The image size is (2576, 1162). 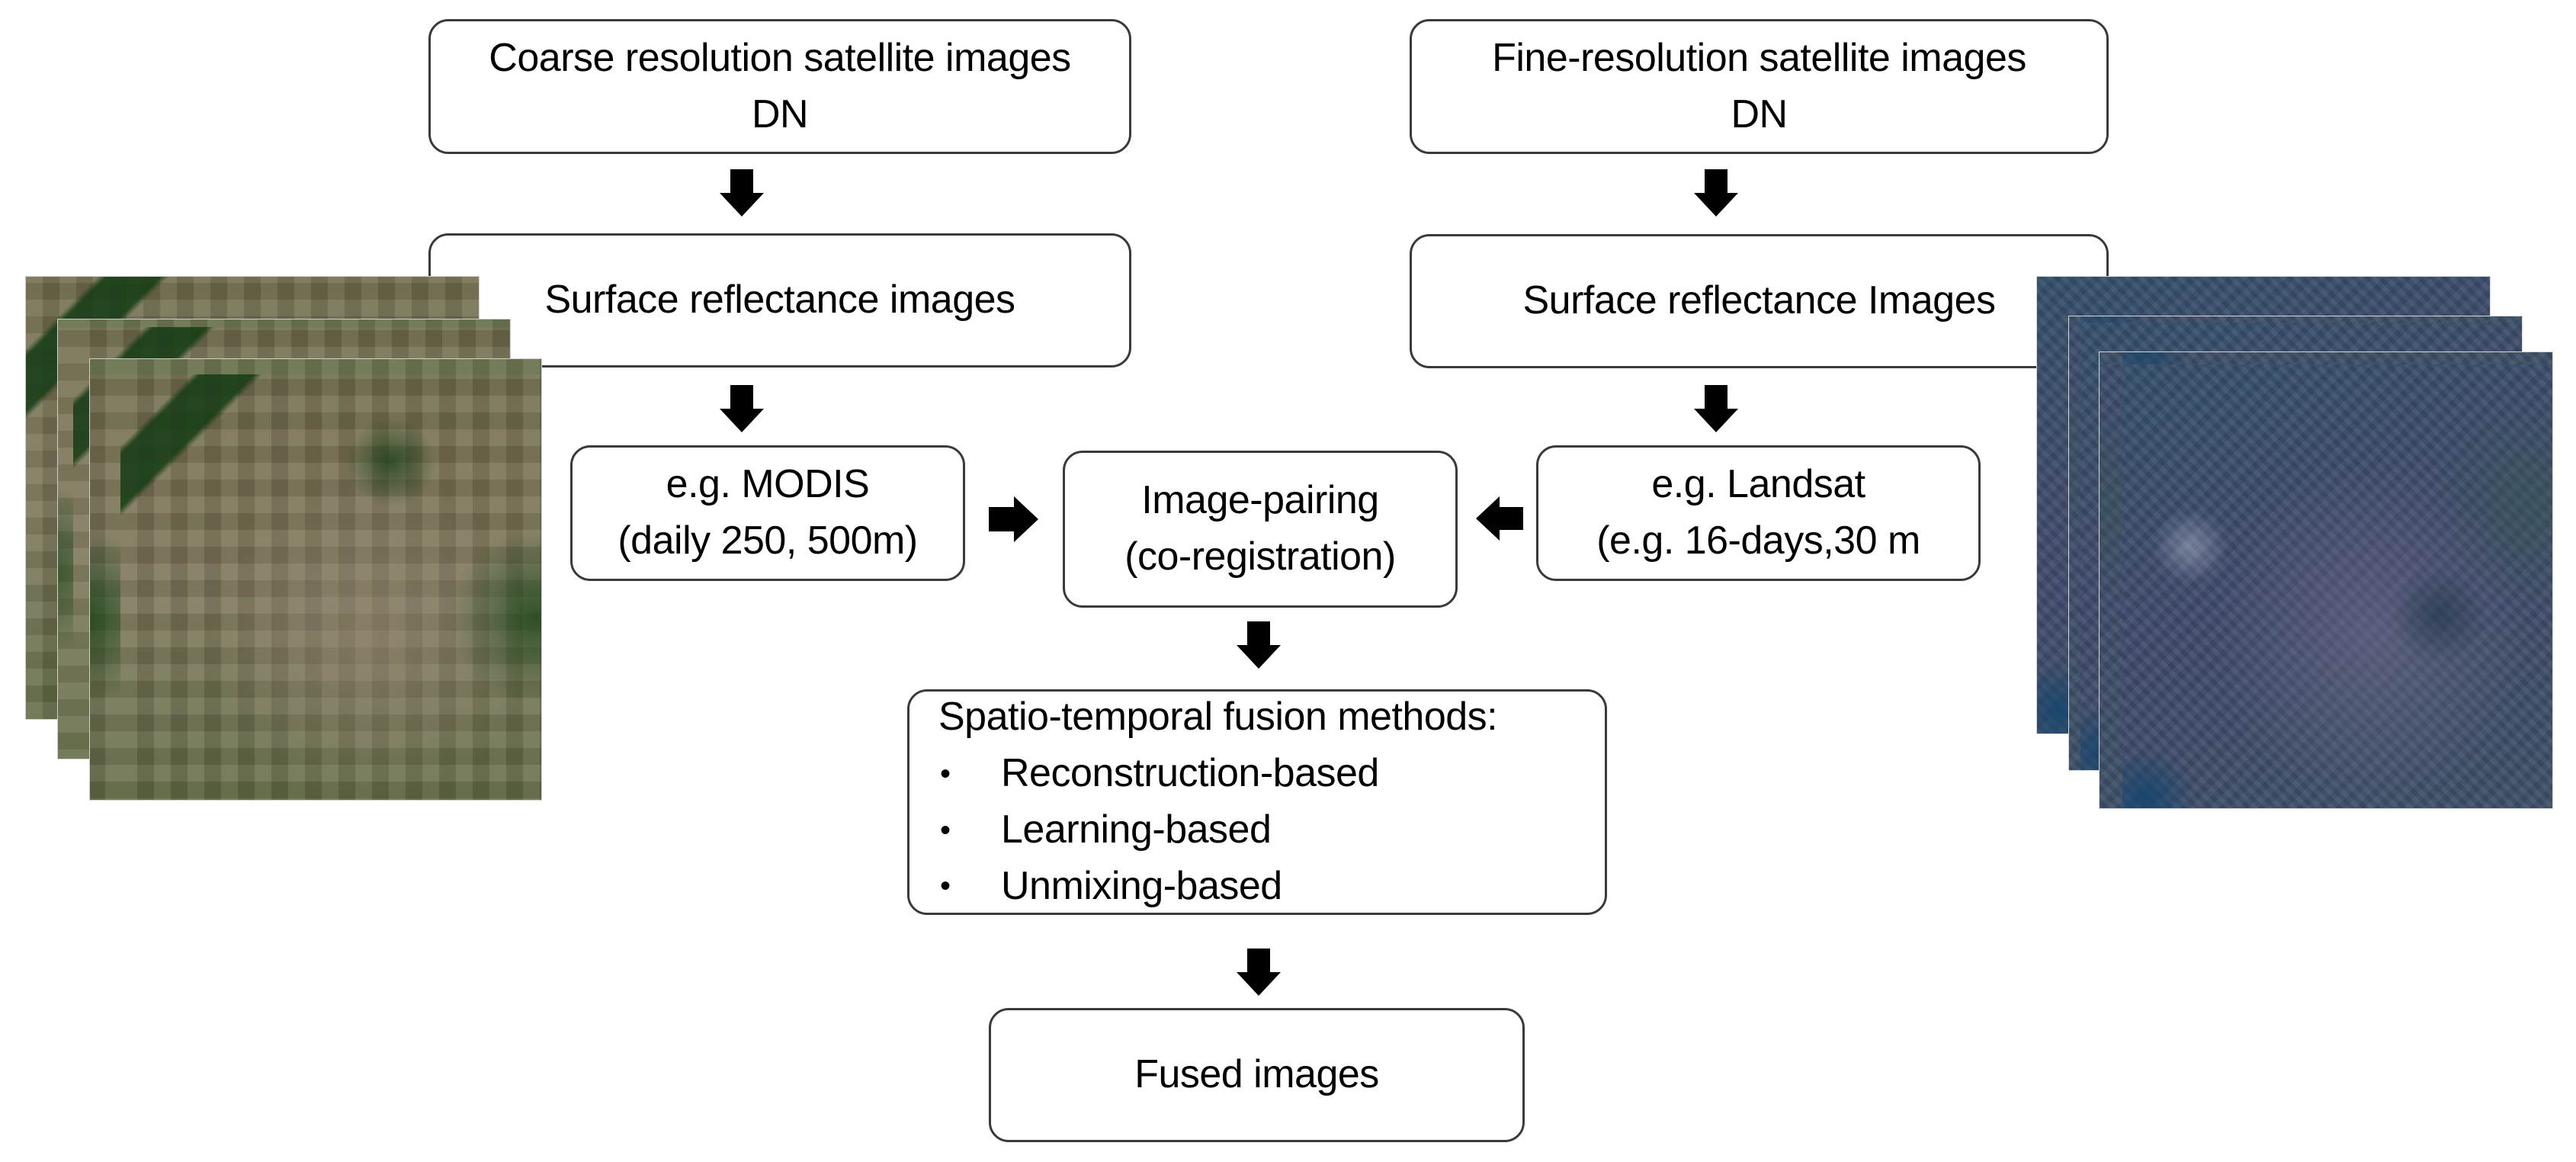 I want to click on coarse-source-label: Coarse resolution satellite images, so click(x=780, y=57).